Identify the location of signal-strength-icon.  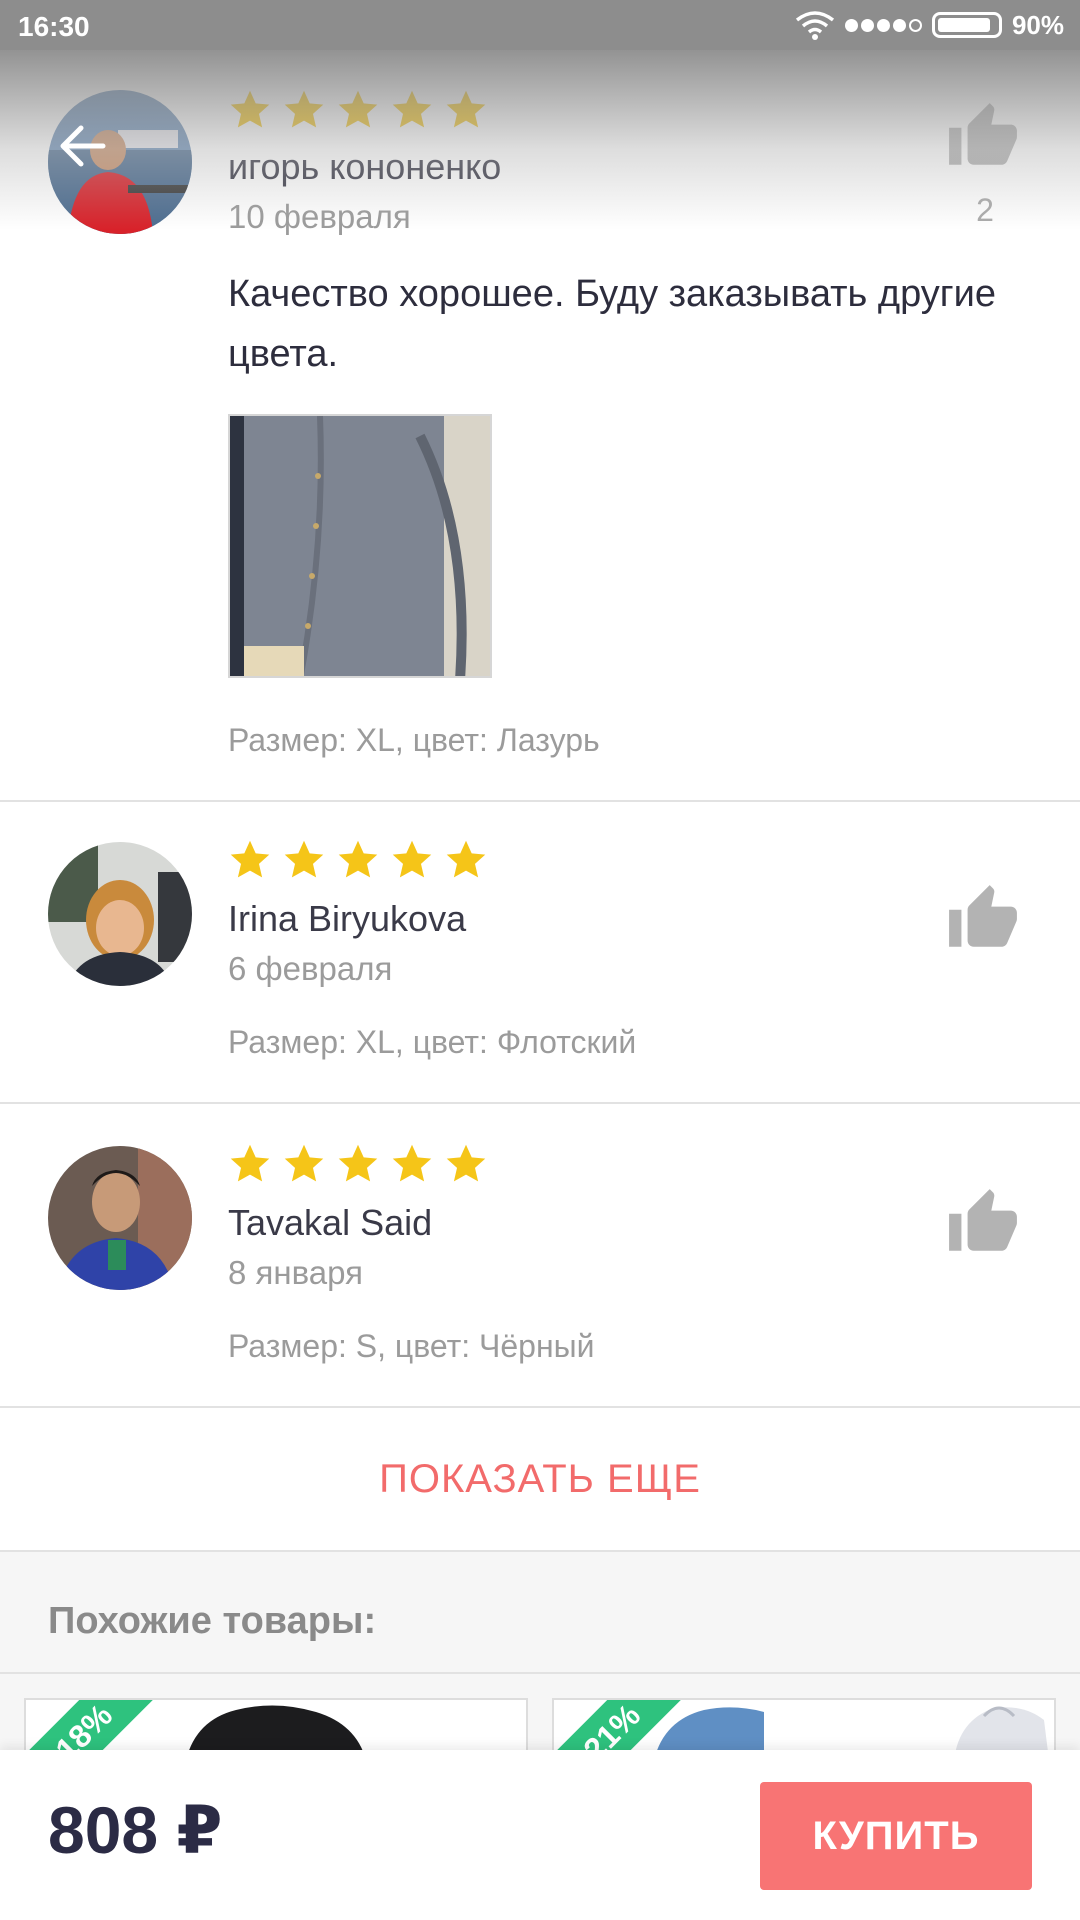
(883, 25).